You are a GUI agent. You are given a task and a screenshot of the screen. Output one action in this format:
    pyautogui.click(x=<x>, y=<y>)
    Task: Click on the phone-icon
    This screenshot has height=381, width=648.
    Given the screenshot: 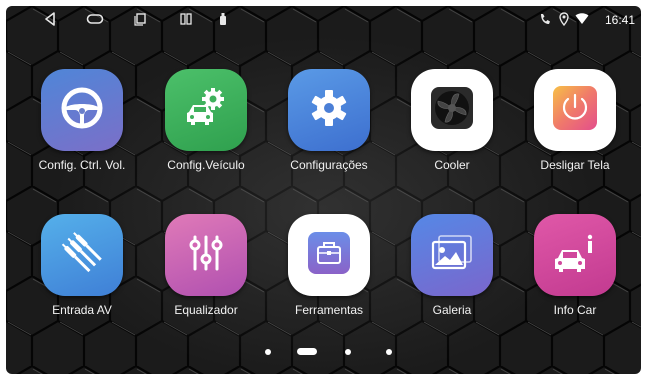 What is the action you would take?
    pyautogui.click(x=545, y=19)
    